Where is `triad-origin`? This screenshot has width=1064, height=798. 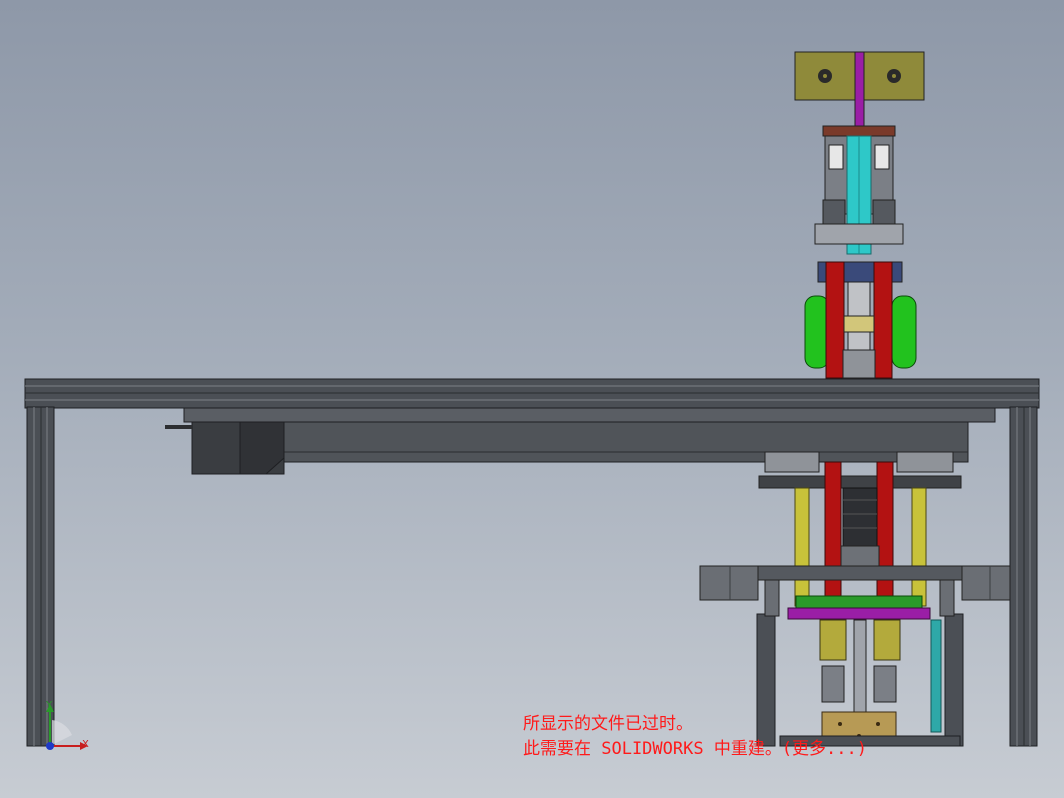 triad-origin is located at coordinates (50, 746).